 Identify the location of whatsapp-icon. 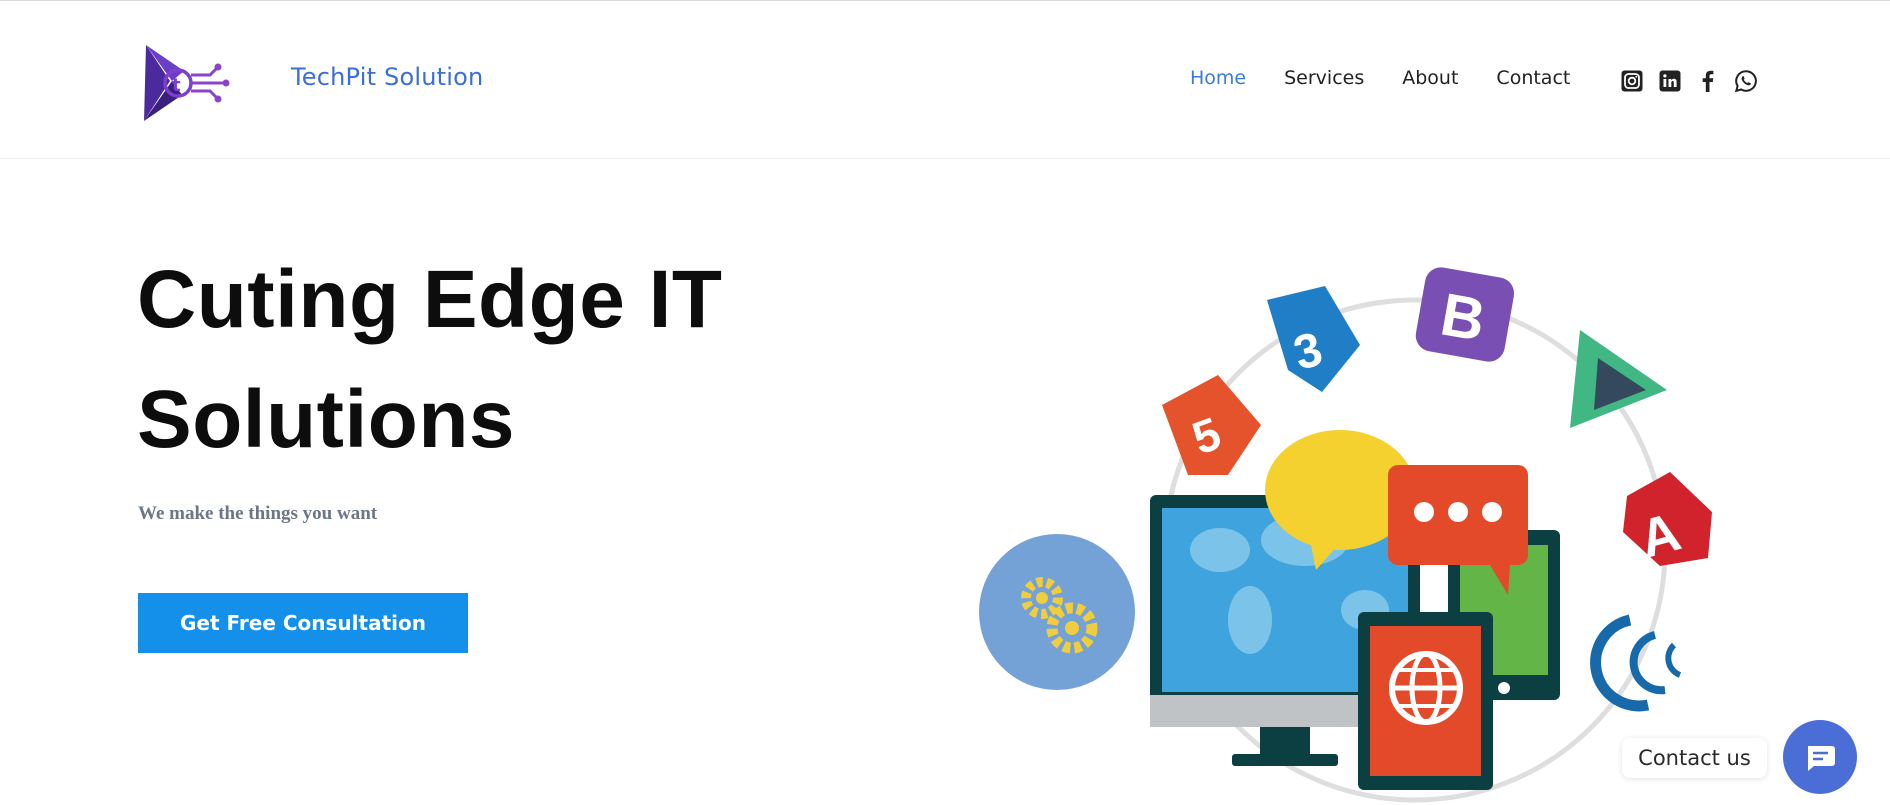
(1746, 81).